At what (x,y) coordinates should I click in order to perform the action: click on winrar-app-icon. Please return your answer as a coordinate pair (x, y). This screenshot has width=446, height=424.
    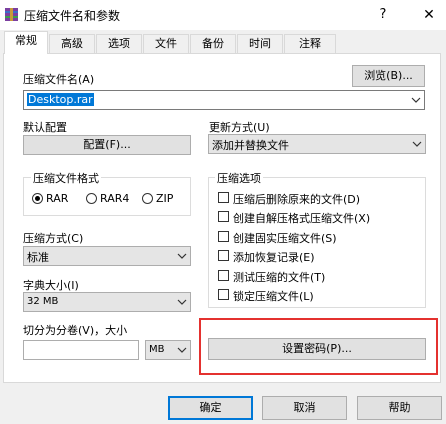
    Looking at the image, I should click on (11, 14).